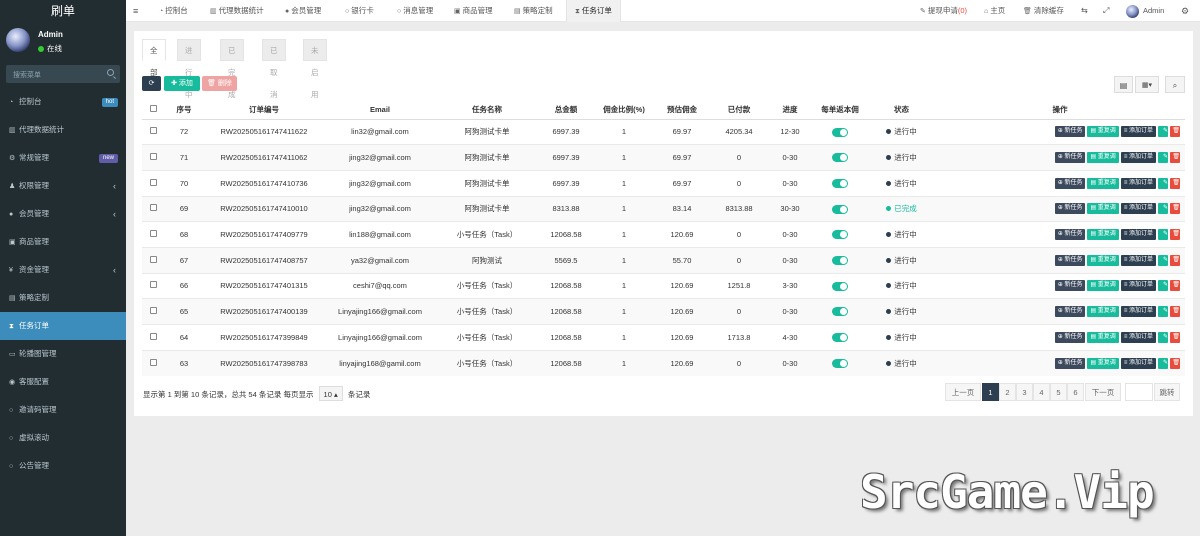 The width and height of the screenshot is (1200, 536). Describe the element at coordinates (237, 11) in the screenshot. I see `nav-tab: ▥ 代理数据统计` at that location.